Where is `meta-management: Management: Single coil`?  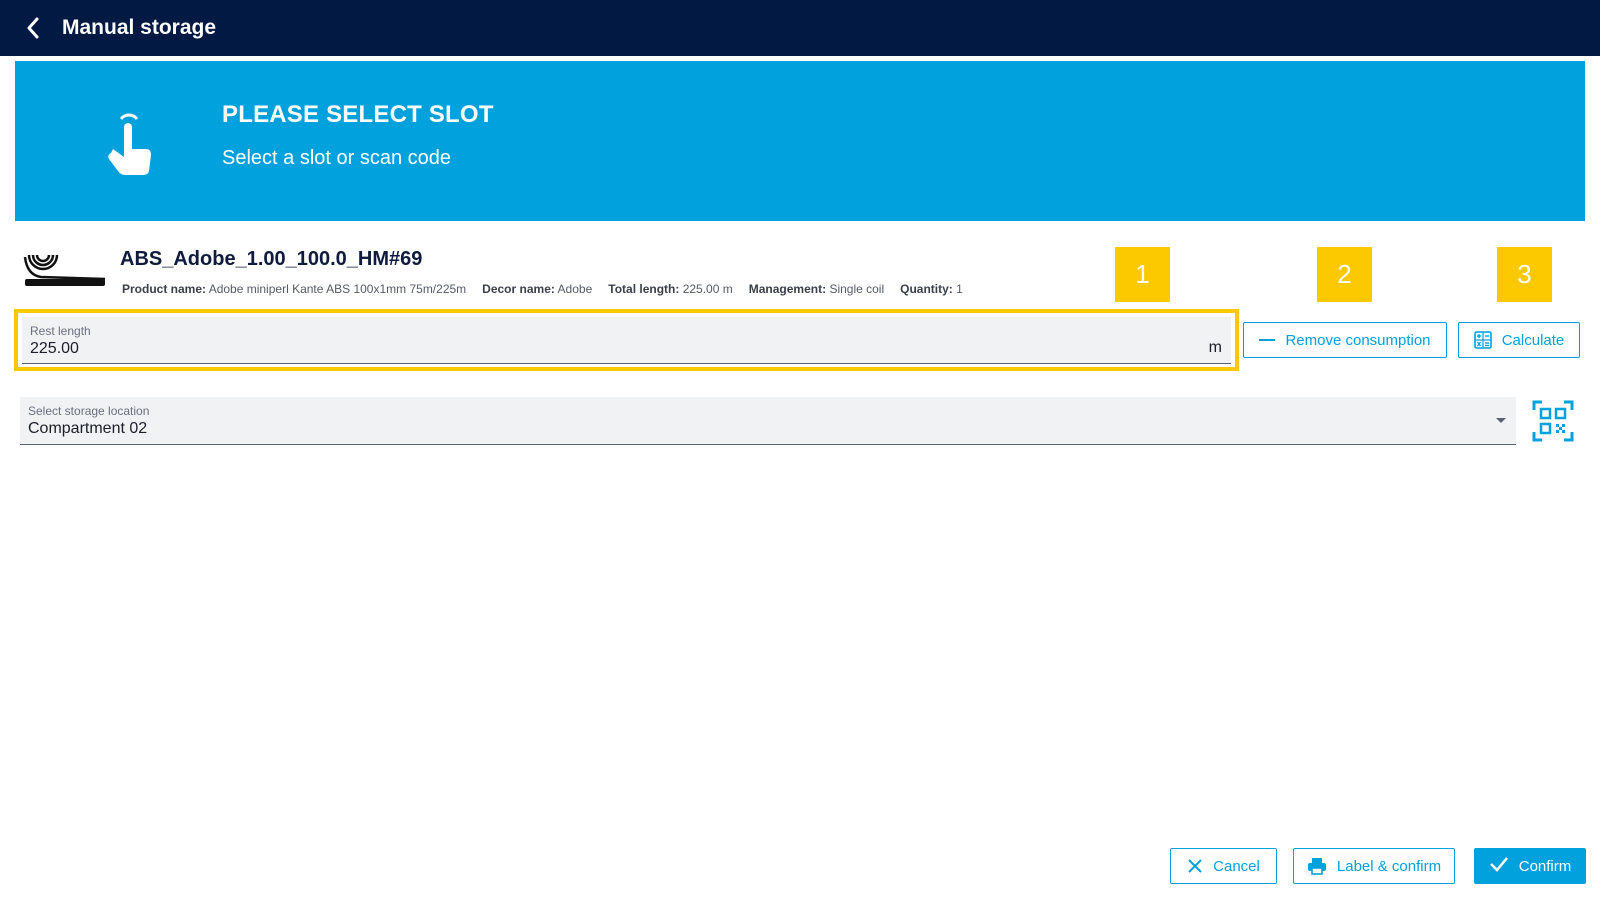 meta-management: Management: Single coil is located at coordinates (816, 289).